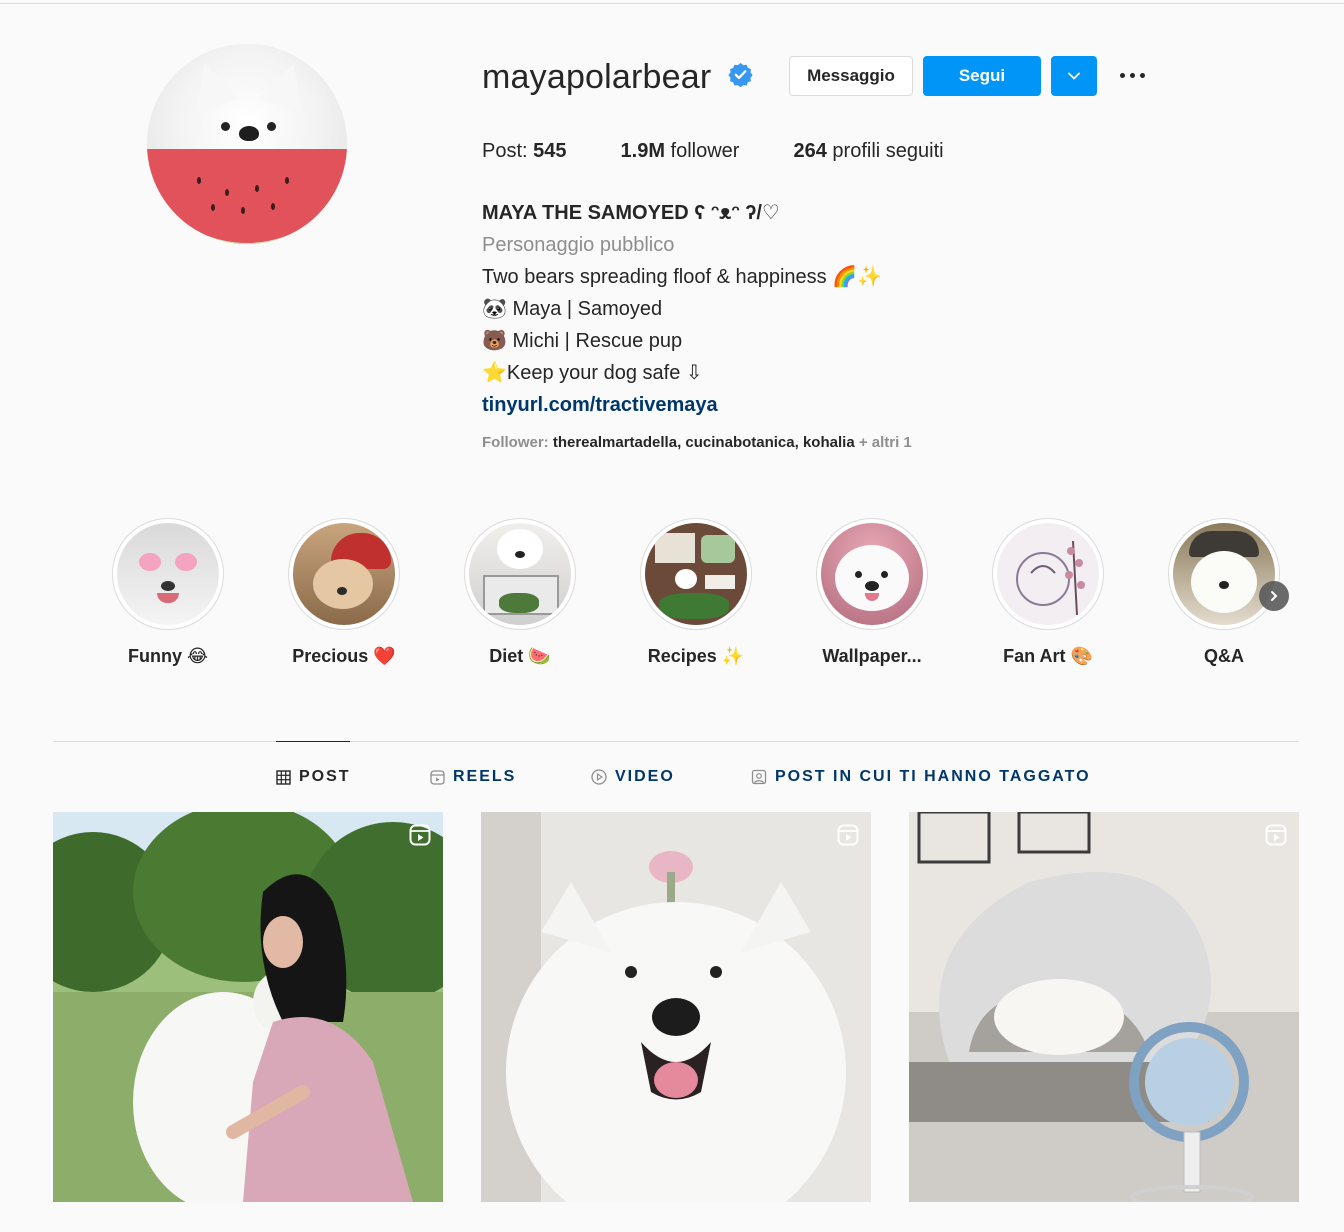 The height and width of the screenshot is (1232, 1344). Describe the element at coordinates (168, 574) in the screenshot. I see `heart-glasses-dog-icon` at that location.